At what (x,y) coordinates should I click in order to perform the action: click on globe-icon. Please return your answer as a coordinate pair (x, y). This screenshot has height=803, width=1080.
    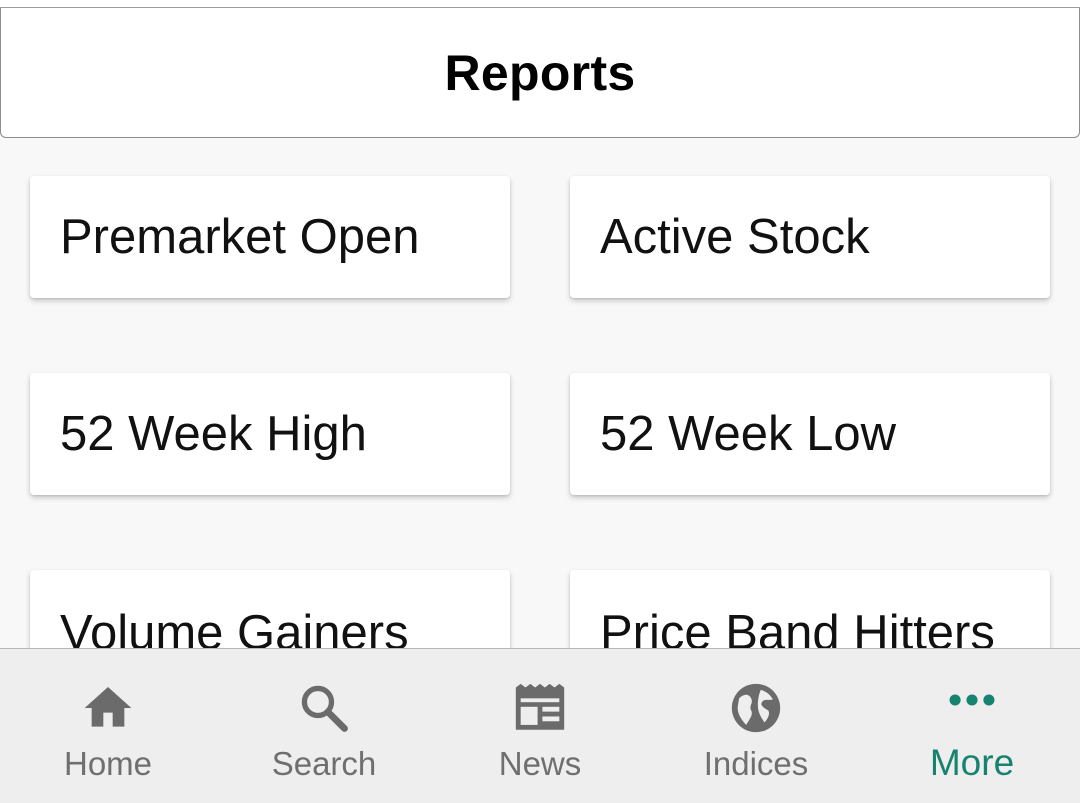
    Looking at the image, I should click on (756, 708).